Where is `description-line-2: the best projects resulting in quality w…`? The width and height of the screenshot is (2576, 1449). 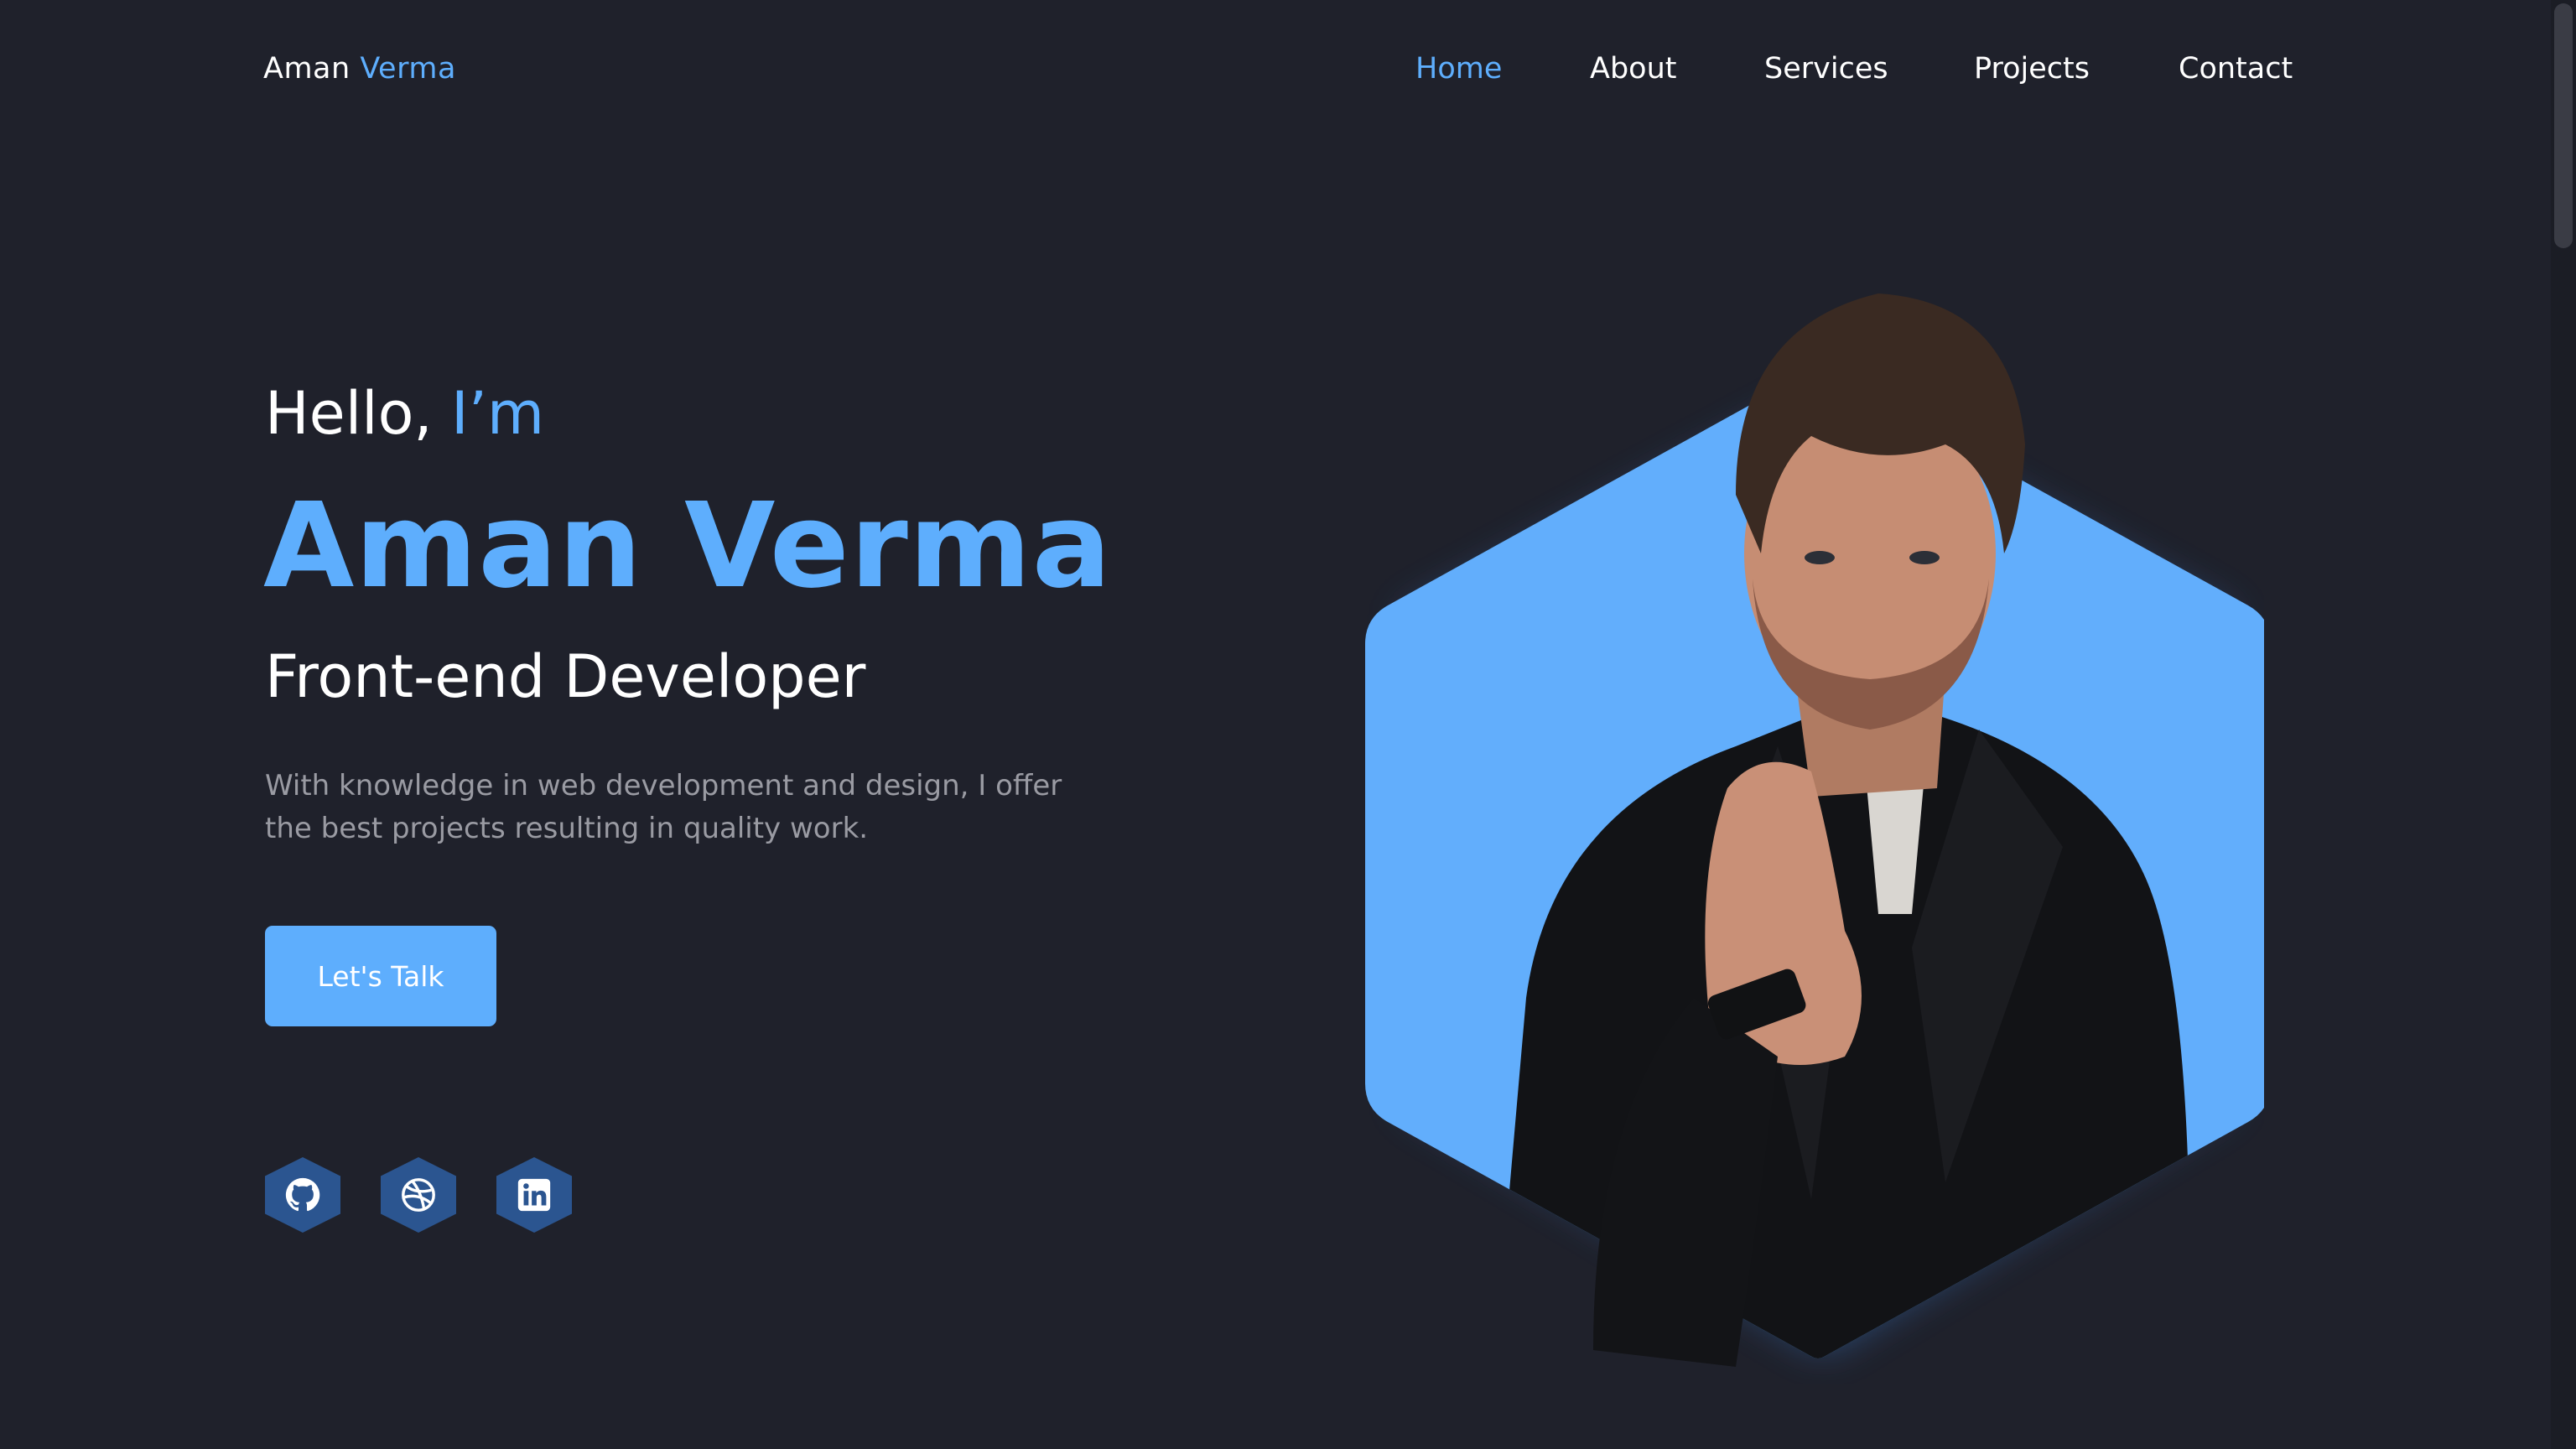 description-line-2: the best projects resulting in quality w… is located at coordinates (567, 828).